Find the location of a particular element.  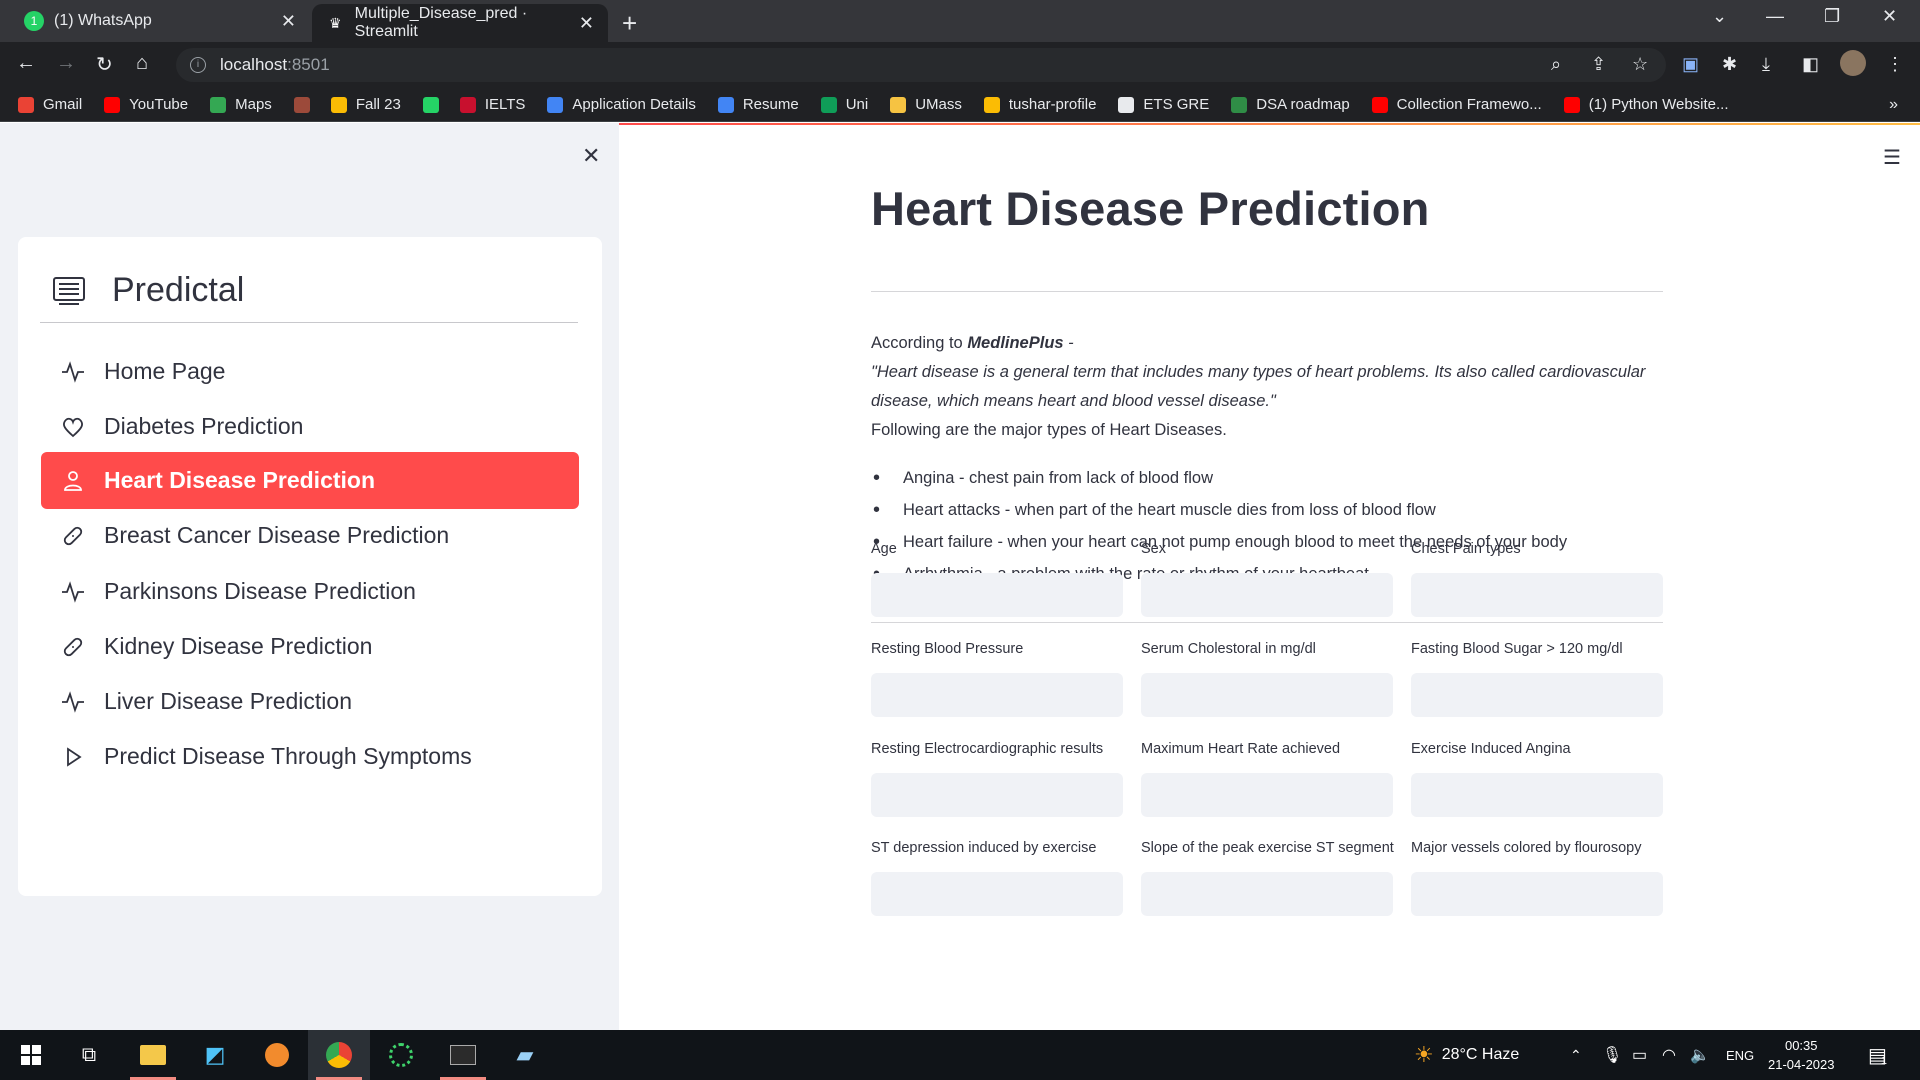

extensions-icon: ✱ is located at coordinates (1729, 64).